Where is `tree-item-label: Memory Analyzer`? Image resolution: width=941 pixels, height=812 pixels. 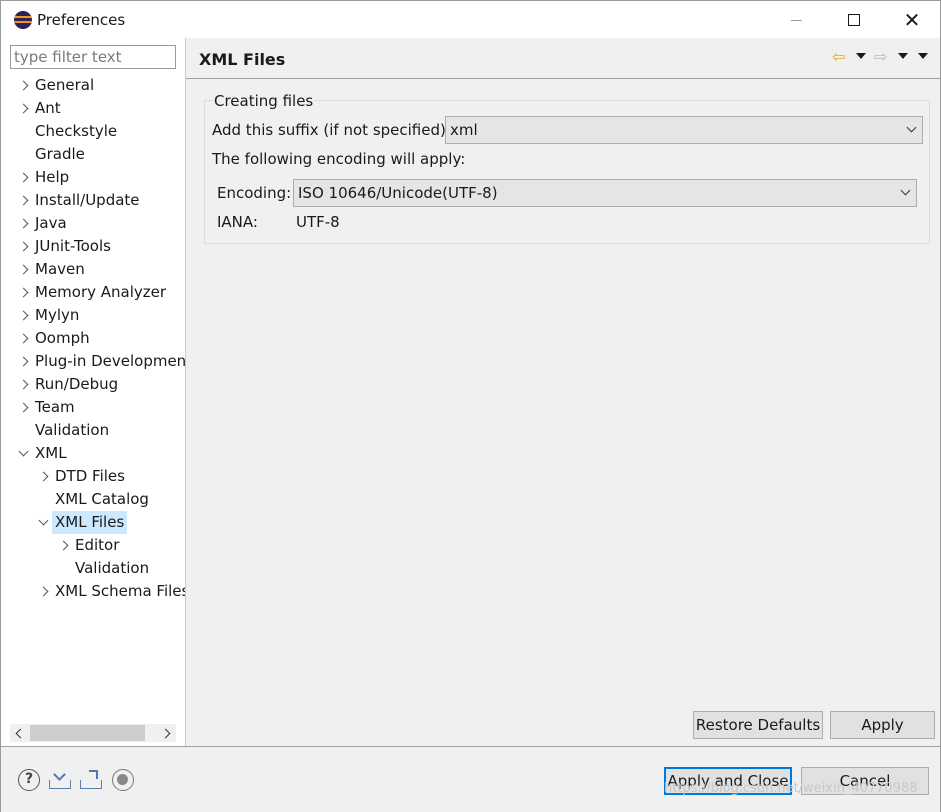 tree-item-label: Memory Analyzer is located at coordinates (101, 292).